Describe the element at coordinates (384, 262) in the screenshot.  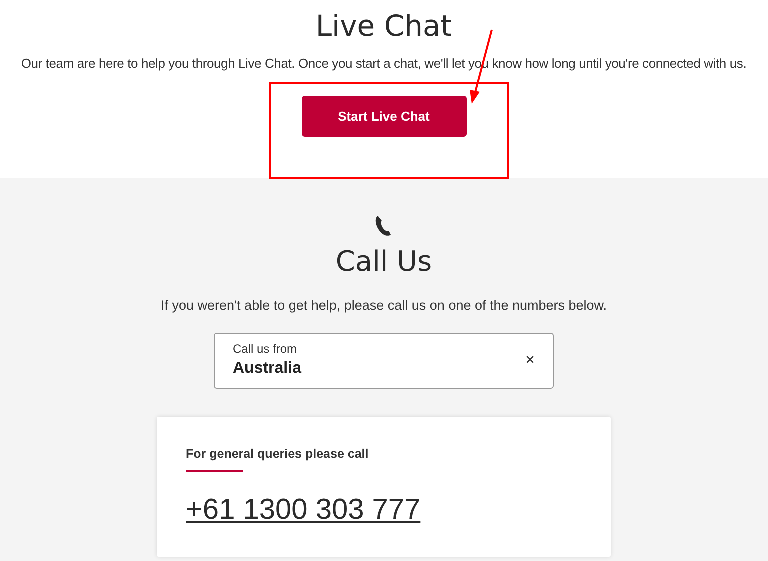
I see `section-title: Call Us` at that location.